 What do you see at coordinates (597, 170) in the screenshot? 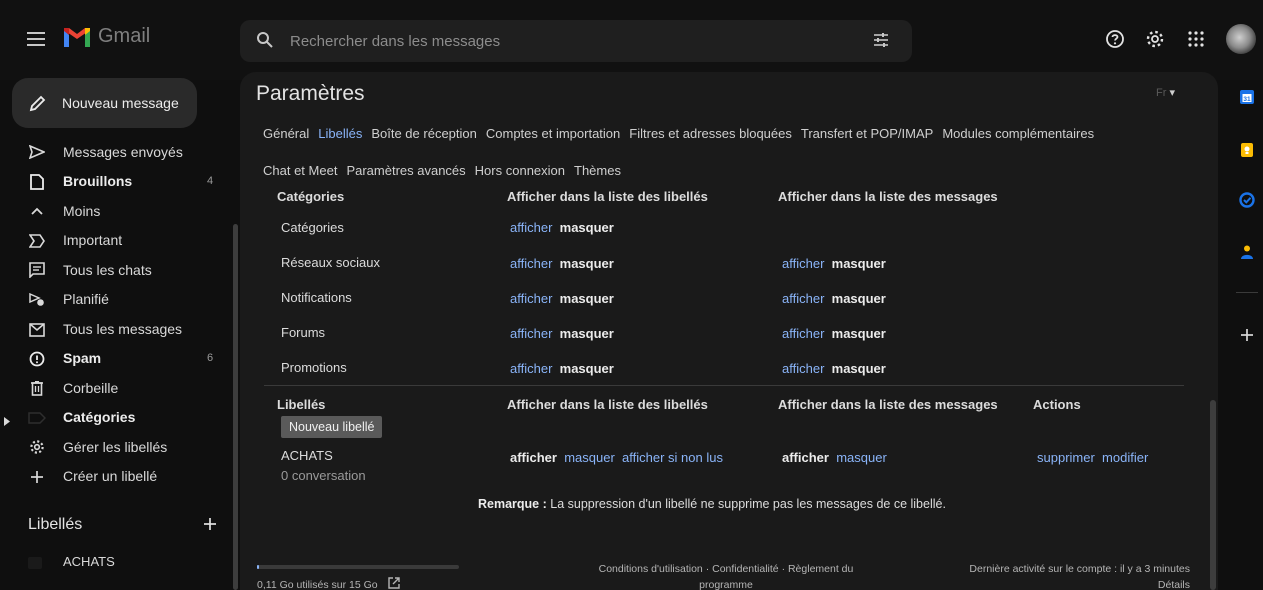
I see `tab-themes: Thèmes` at bounding box center [597, 170].